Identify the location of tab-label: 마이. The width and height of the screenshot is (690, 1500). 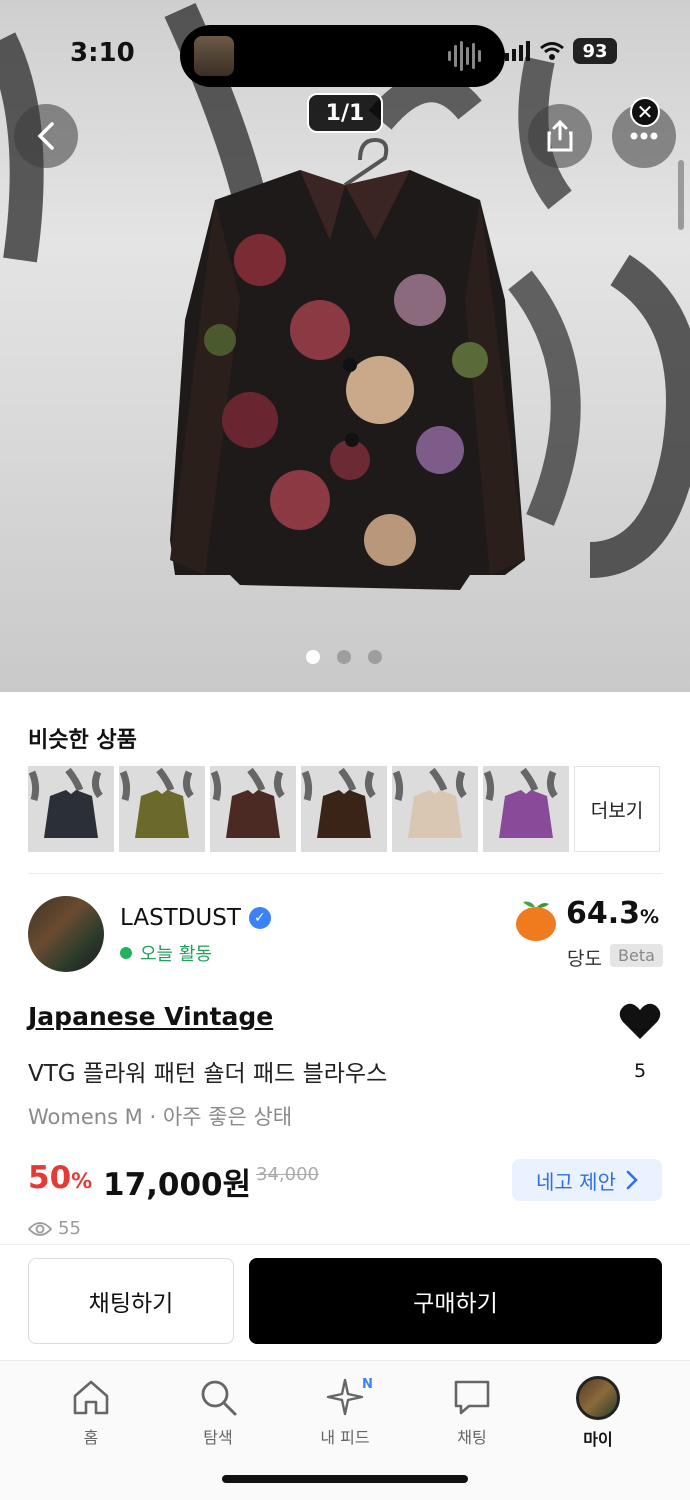
(598, 1439).